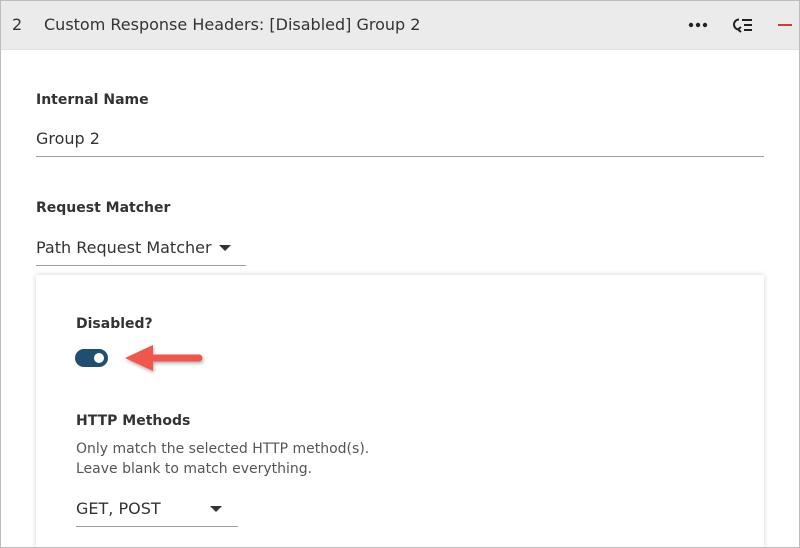  Describe the element at coordinates (785, 25) in the screenshot. I see `minus-icon` at that location.